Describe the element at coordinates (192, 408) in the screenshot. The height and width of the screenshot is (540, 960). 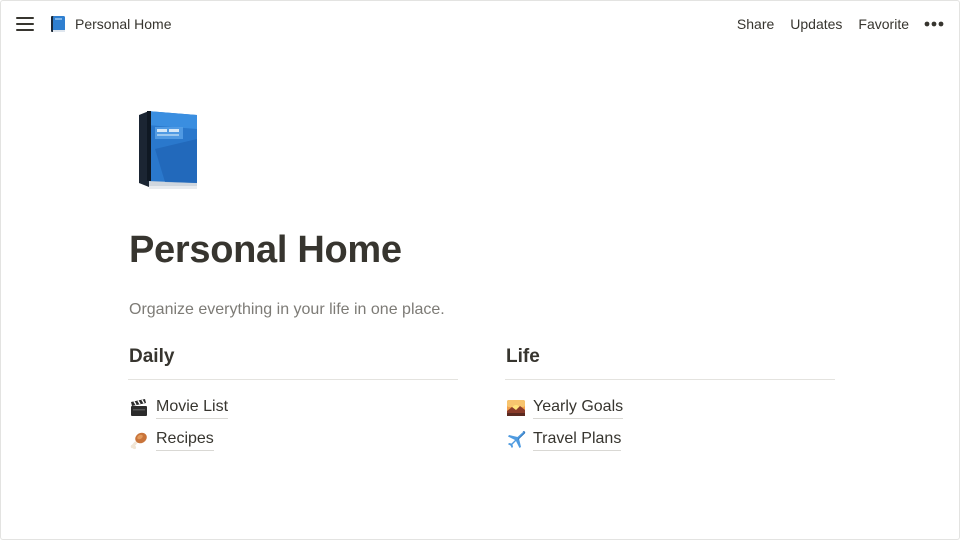
I see `link-label-movie-list: Movie List` at that location.